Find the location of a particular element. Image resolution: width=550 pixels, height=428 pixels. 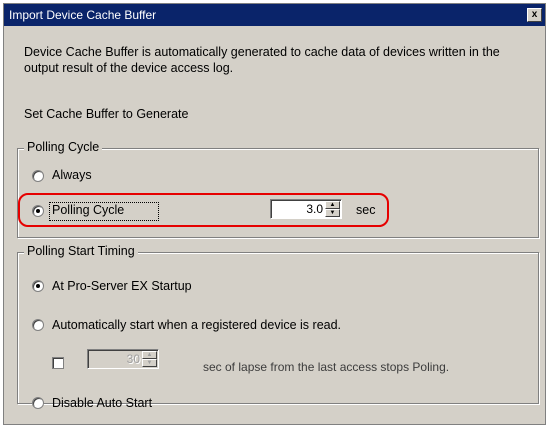

polling-start-timing-legend: Polling Start Timing is located at coordinates (81, 251).